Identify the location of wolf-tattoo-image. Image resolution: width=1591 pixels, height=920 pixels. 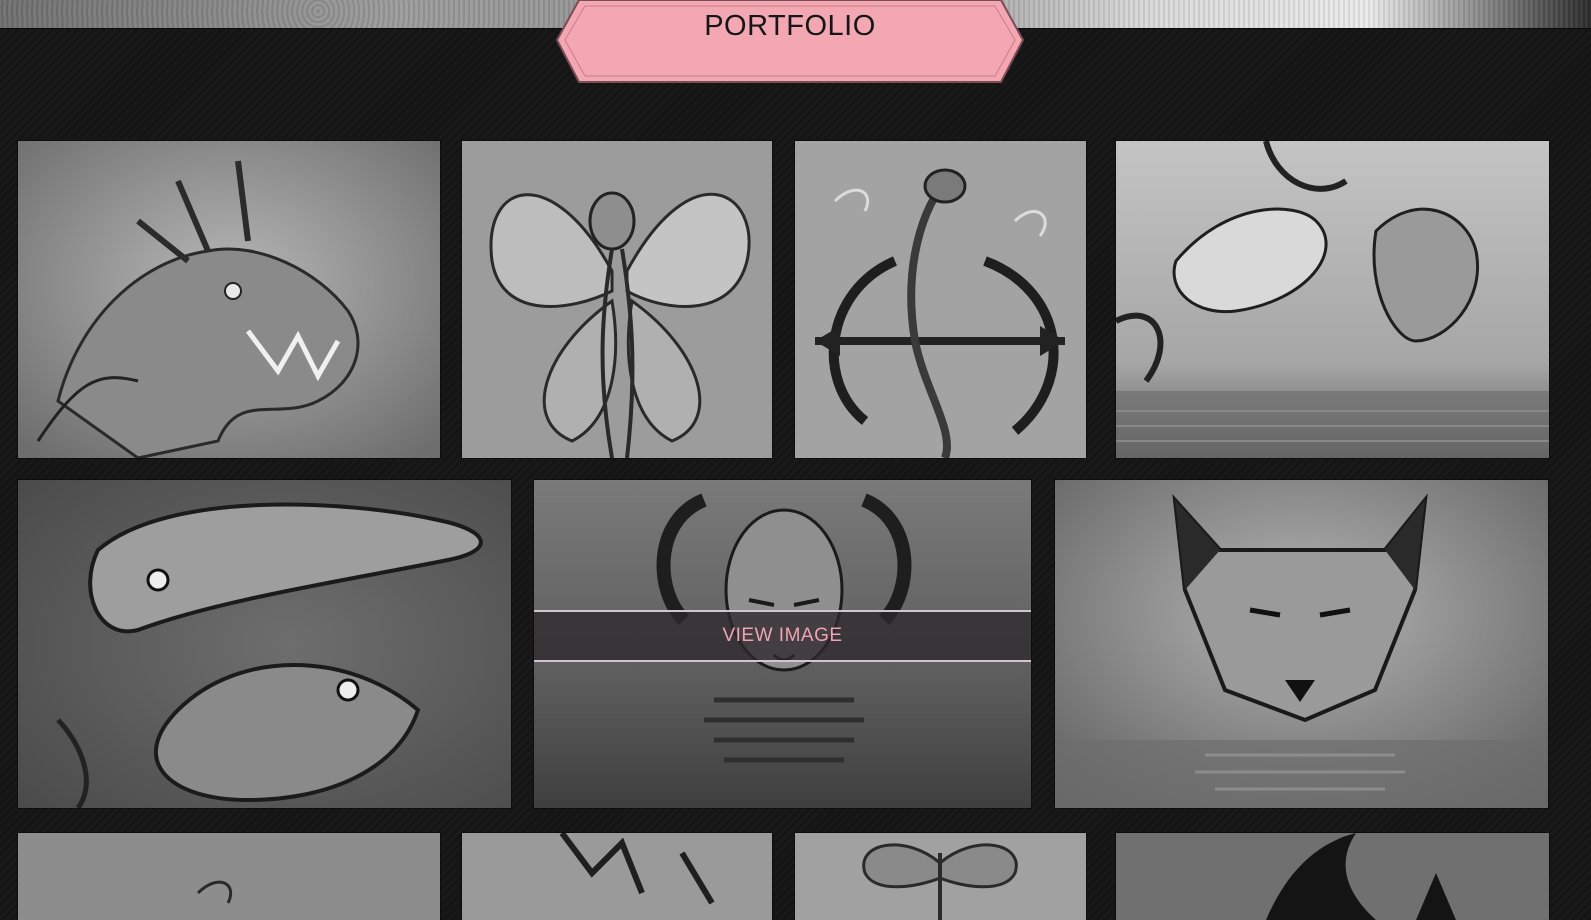
(1301, 644).